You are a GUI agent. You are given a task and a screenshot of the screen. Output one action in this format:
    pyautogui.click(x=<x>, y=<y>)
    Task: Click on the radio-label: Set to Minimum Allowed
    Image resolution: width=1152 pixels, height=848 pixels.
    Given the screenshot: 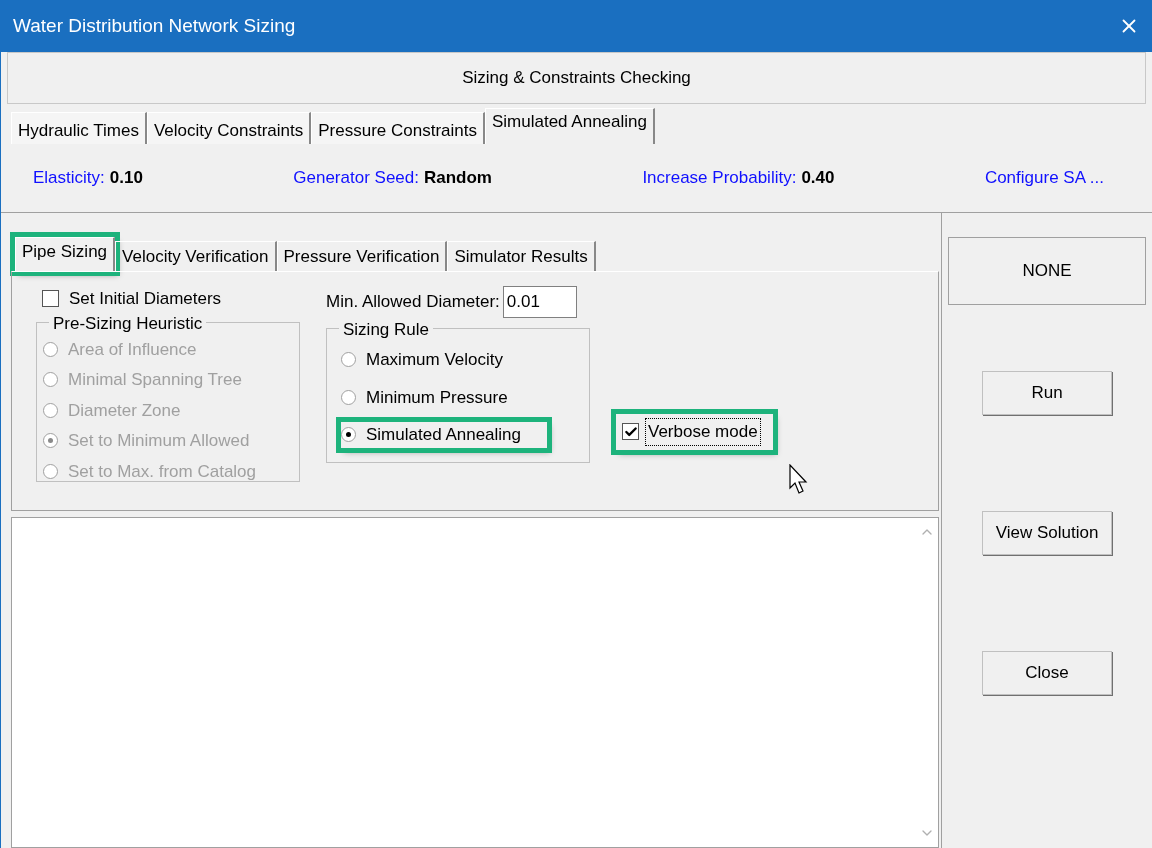 What is the action you would take?
    pyautogui.click(x=159, y=441)
    